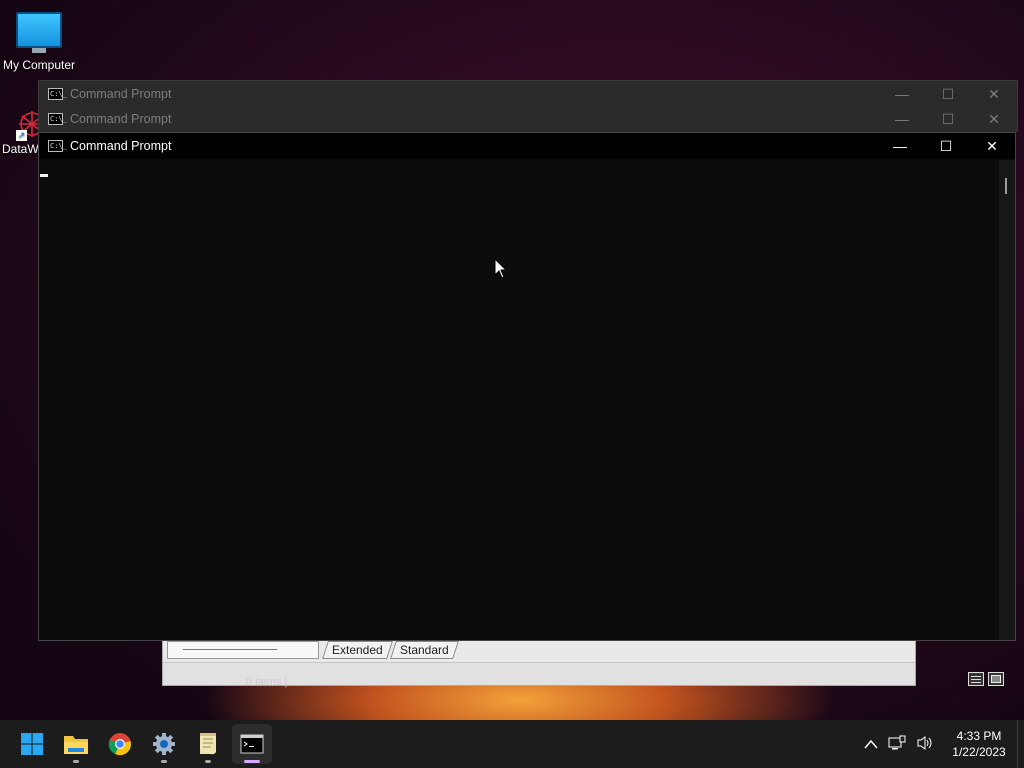 Image resolution: width=1024 pixels, height=768 pixels. I want to click on horizontal-scrollbar, so click(243, 650).